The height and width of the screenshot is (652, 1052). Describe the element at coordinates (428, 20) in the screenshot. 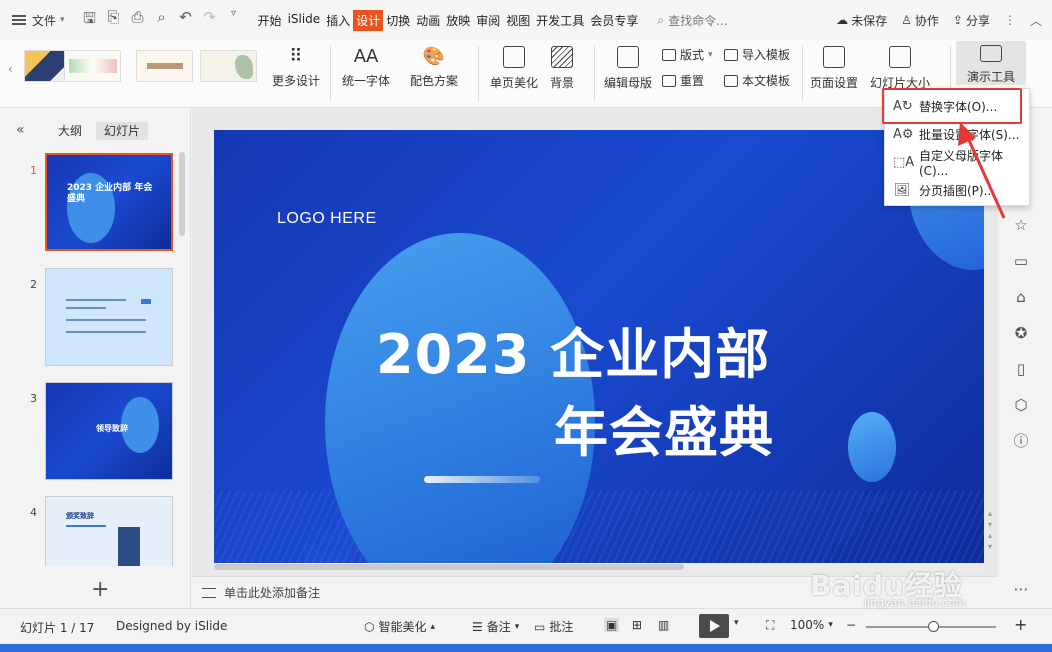

I see `tab-animation: 动画` at that location.